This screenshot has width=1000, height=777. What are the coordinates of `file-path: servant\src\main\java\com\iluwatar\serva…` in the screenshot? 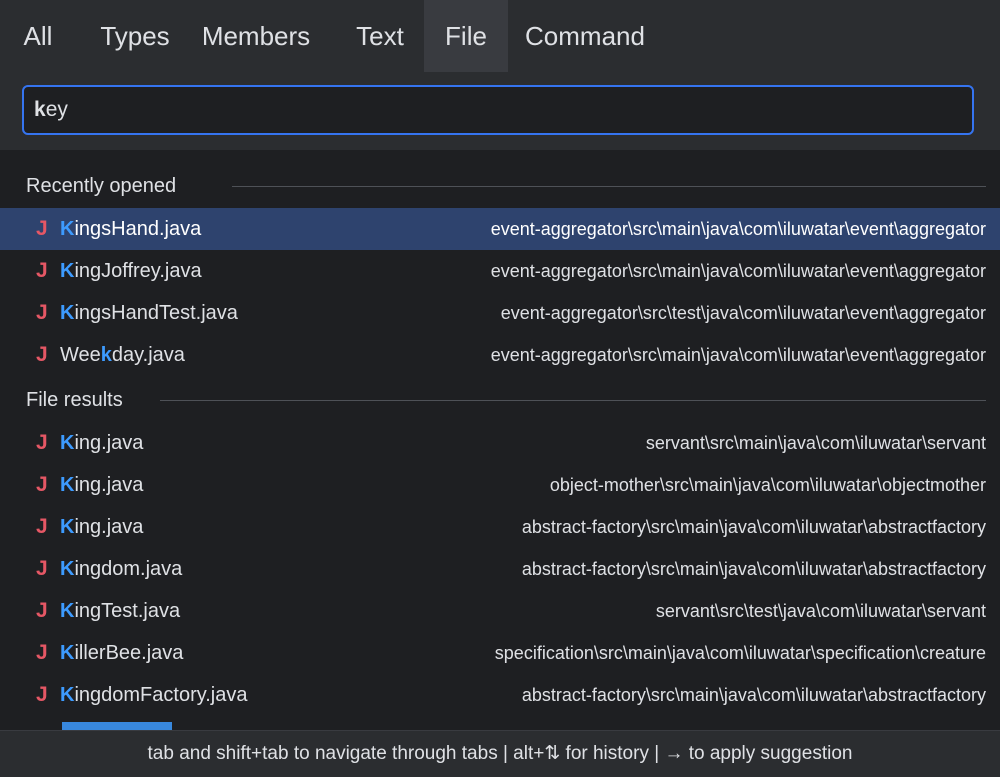 It's located at (815, 443).